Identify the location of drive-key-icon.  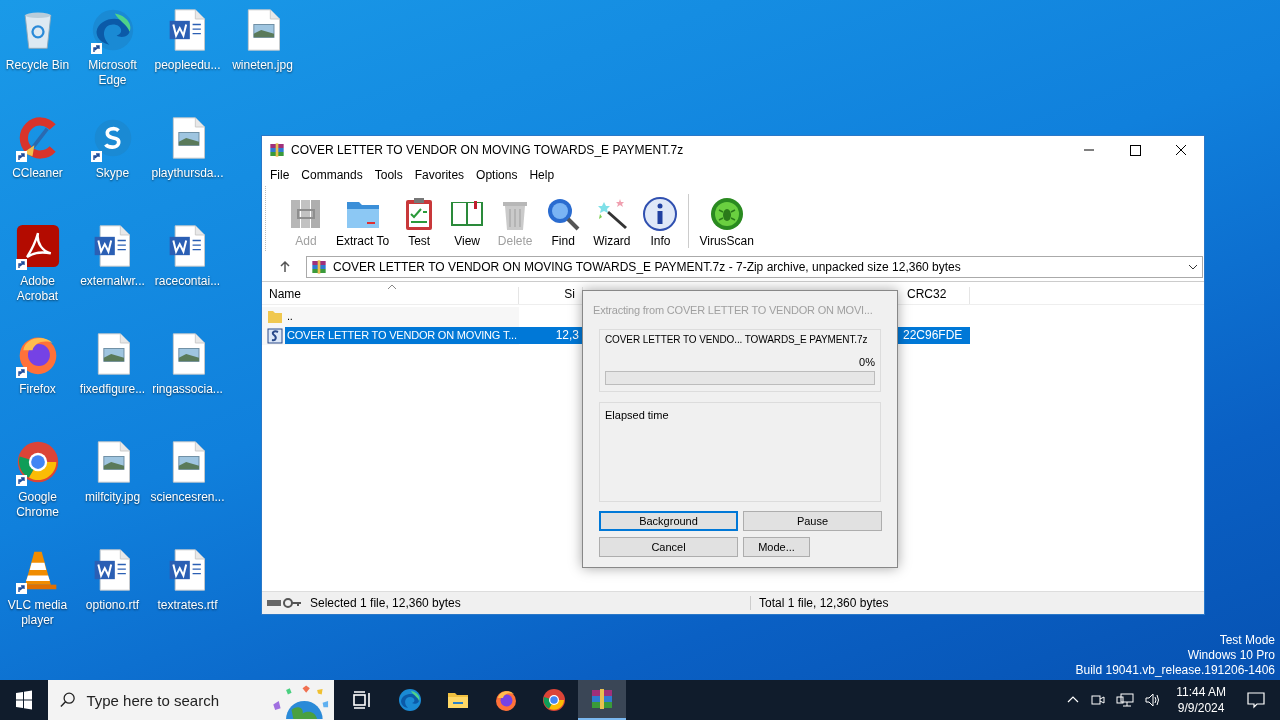
(284, 603).